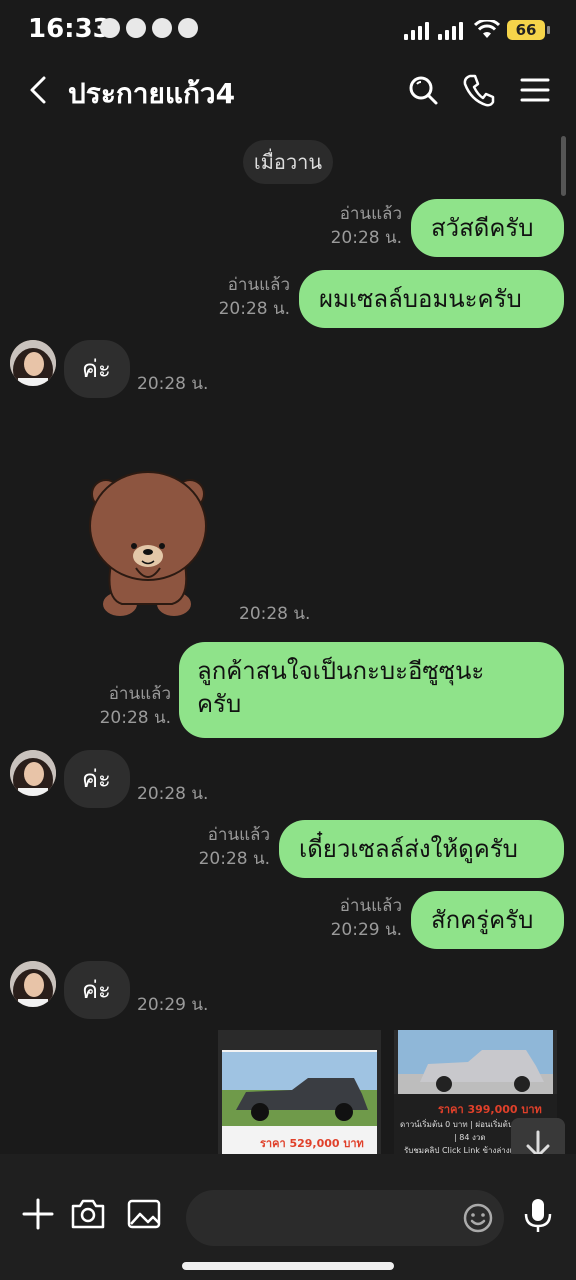  What do you see at coordinates (563, 166) in the screenshot?
I see `scrollbar` at bounding box center [563, 166].